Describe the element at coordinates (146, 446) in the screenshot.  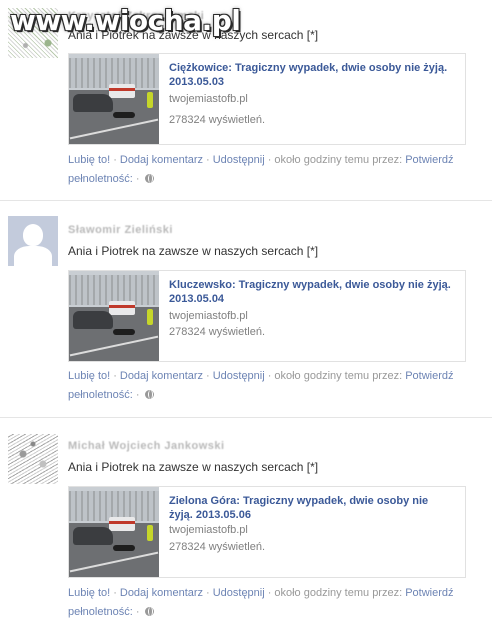
I see `author-name: Michał Wojciech Jankowski` at that location.